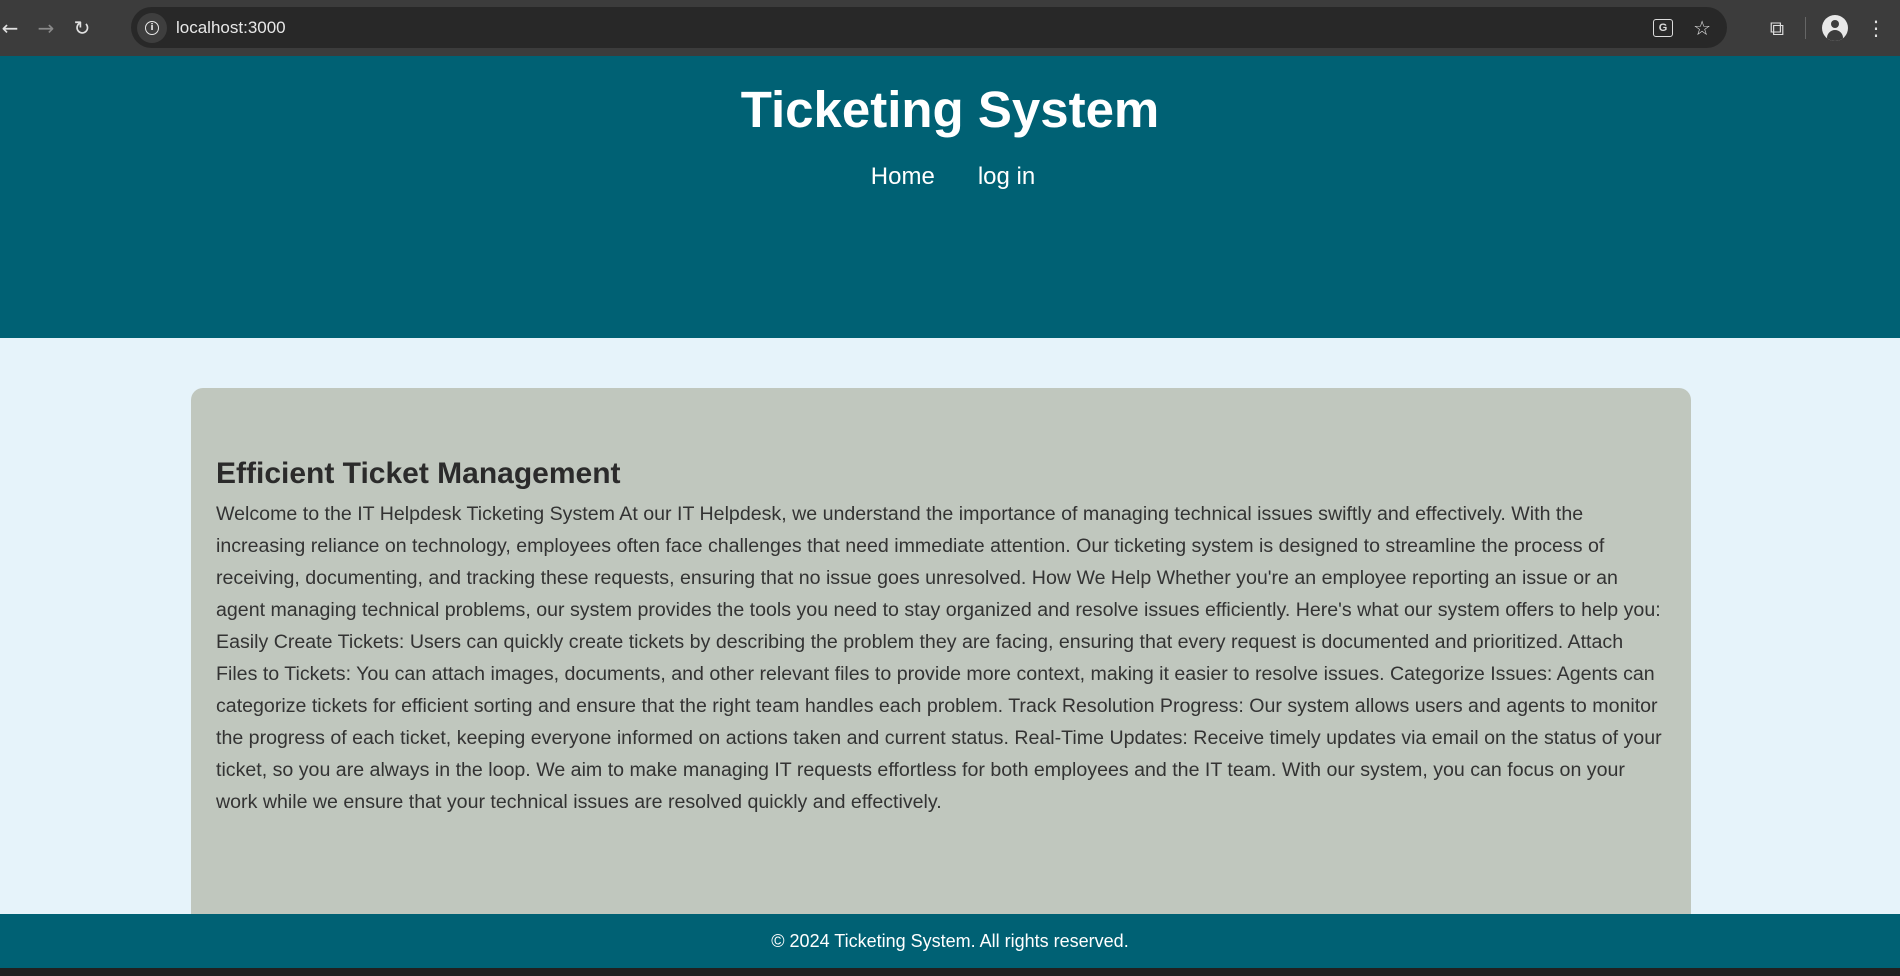  I want to click on extensions-icon: ⧉, so click(1777, 28).